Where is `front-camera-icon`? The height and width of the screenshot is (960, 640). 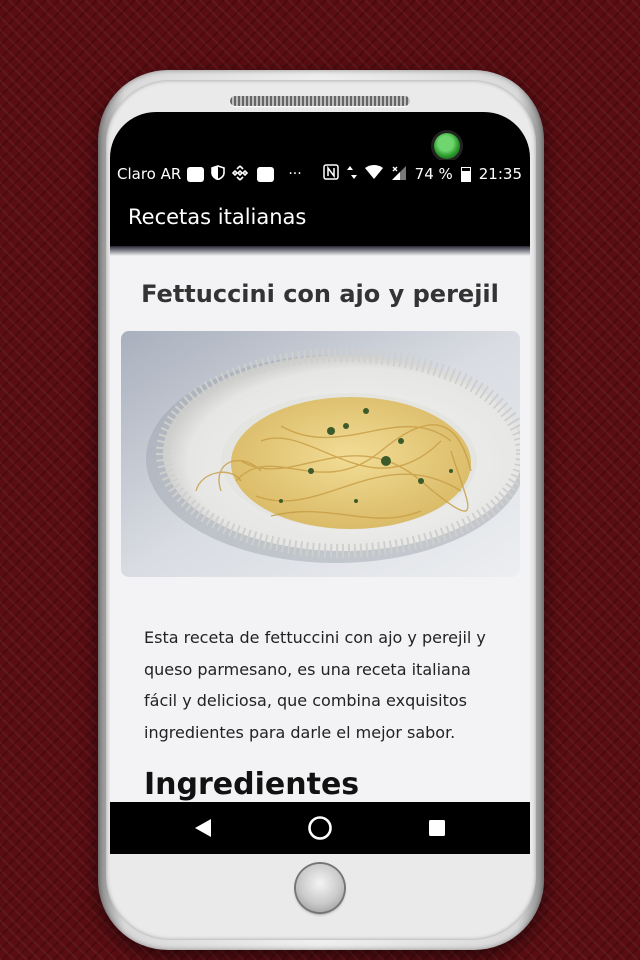
front-camera-icon is located at coordinates (447, 146).